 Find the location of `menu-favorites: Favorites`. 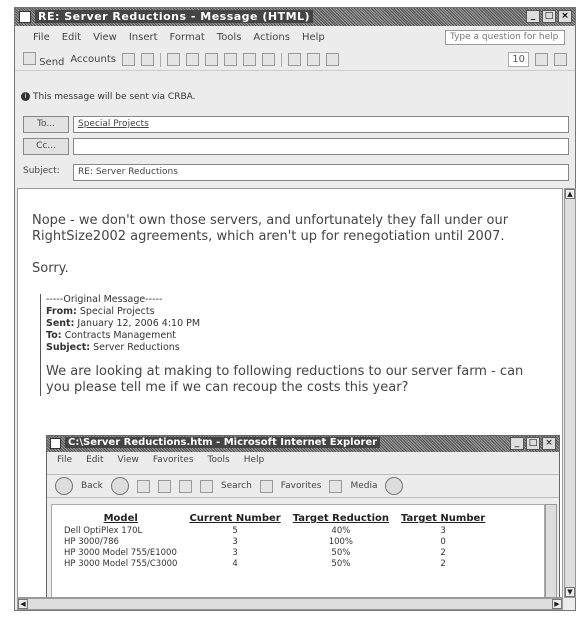

menu-favorites: Favorites is located at coordinates (173, 462).